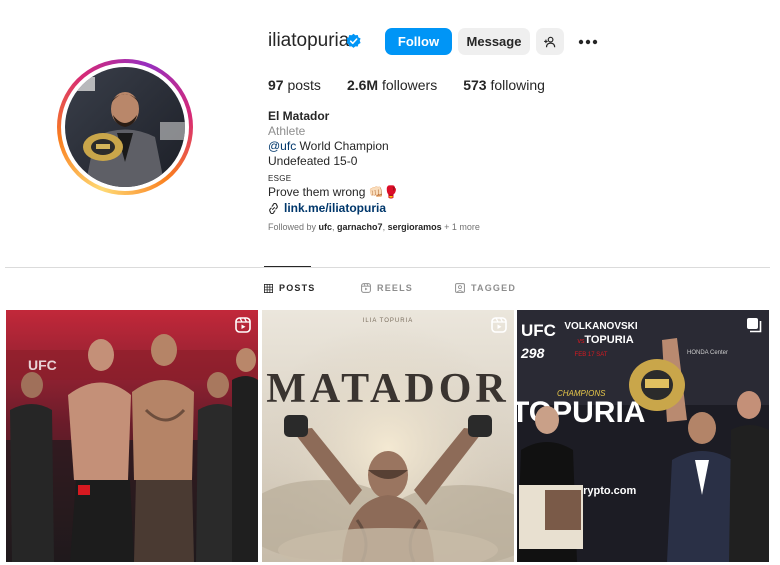 The width and height of the screenshot is (780, 565). I want to click on followers-link: 2.6M followers, so click(392, 85).